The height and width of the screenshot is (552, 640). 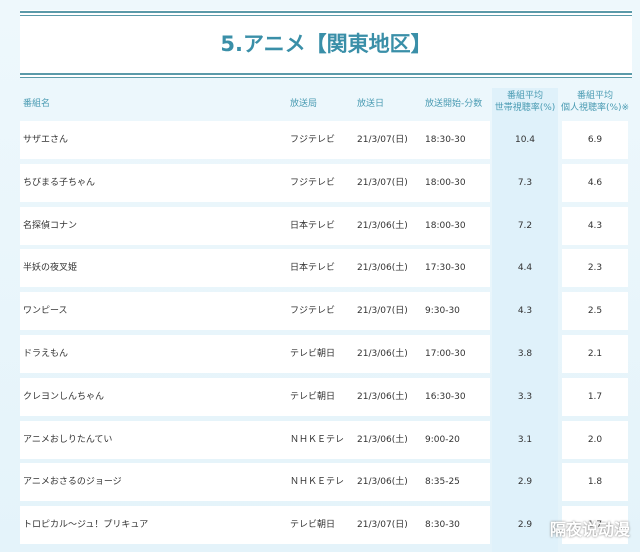 I want to click on program-name: 半妖の夜叉姫, so click(x=50, y=268).